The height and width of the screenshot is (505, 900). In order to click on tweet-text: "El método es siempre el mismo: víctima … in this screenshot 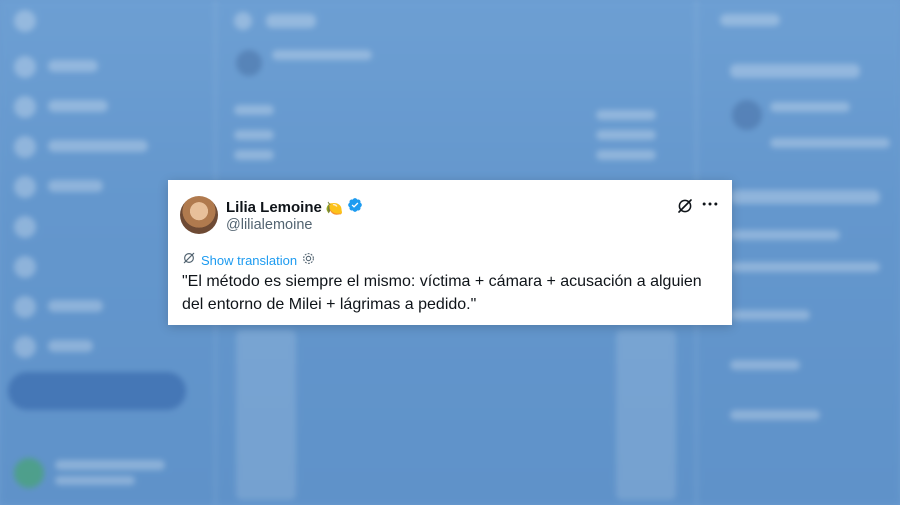, I will do `click(442, 293)`.